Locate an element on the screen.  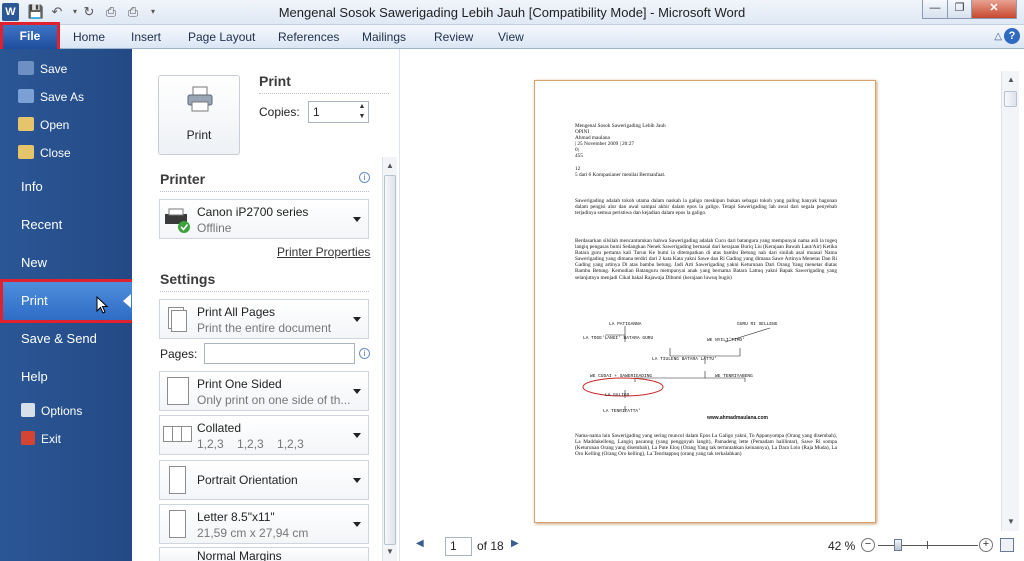
pages-input is located at coordinates (279, 353).